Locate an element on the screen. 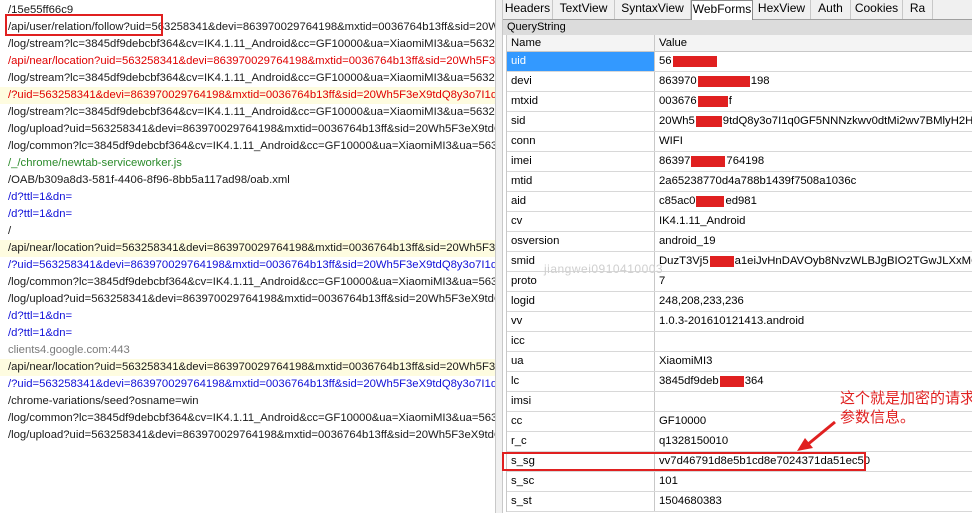  param-name: devi is located at coordinates (581, 81).